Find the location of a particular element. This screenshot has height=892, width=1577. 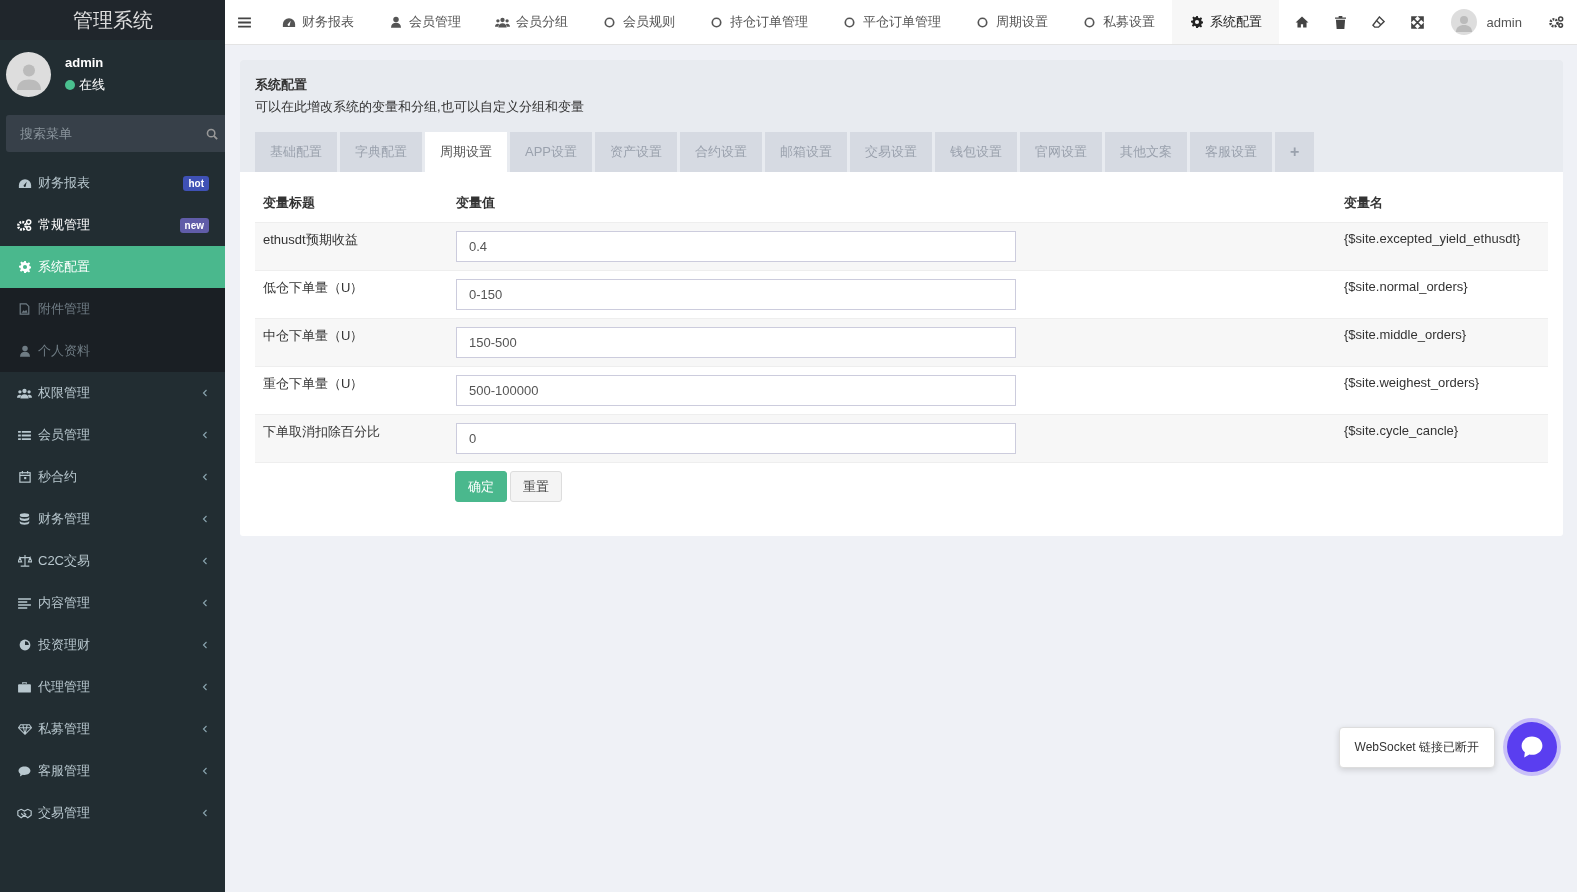

variable-title: 重仓下单量（U） is located at coordinates (351, 390).